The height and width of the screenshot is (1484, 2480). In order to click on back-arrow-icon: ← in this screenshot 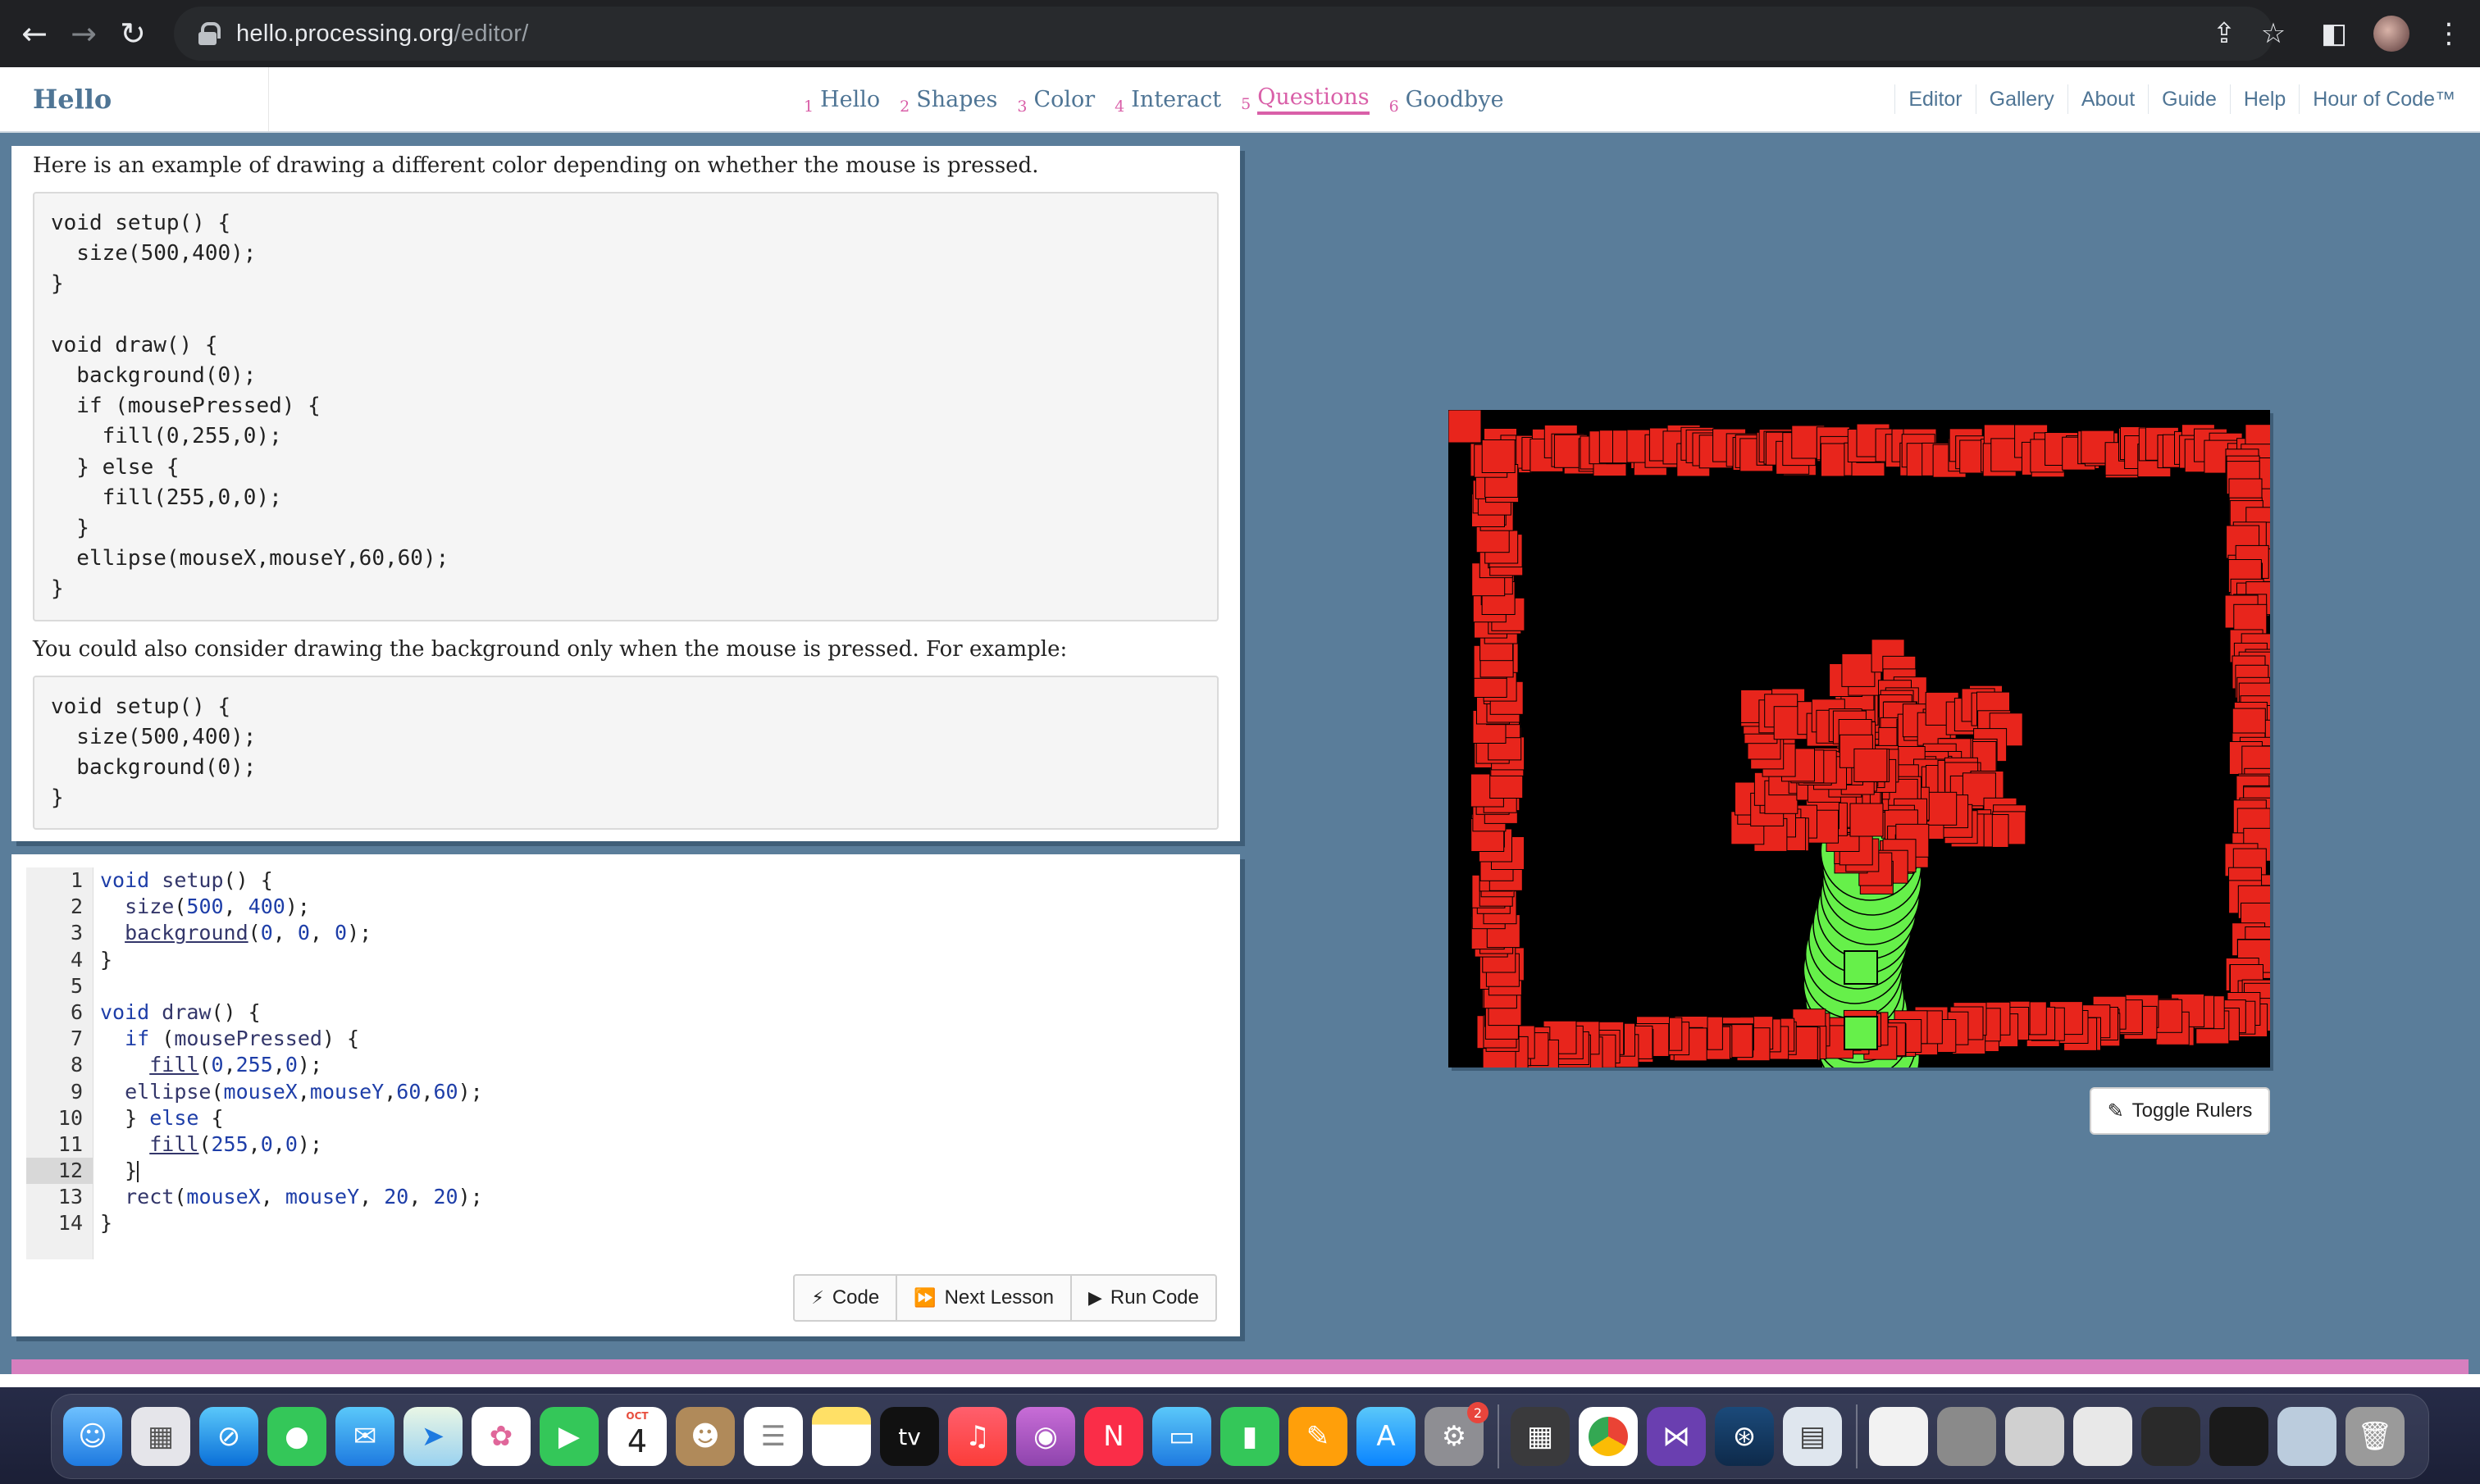, I will do `click(34, 33)`.